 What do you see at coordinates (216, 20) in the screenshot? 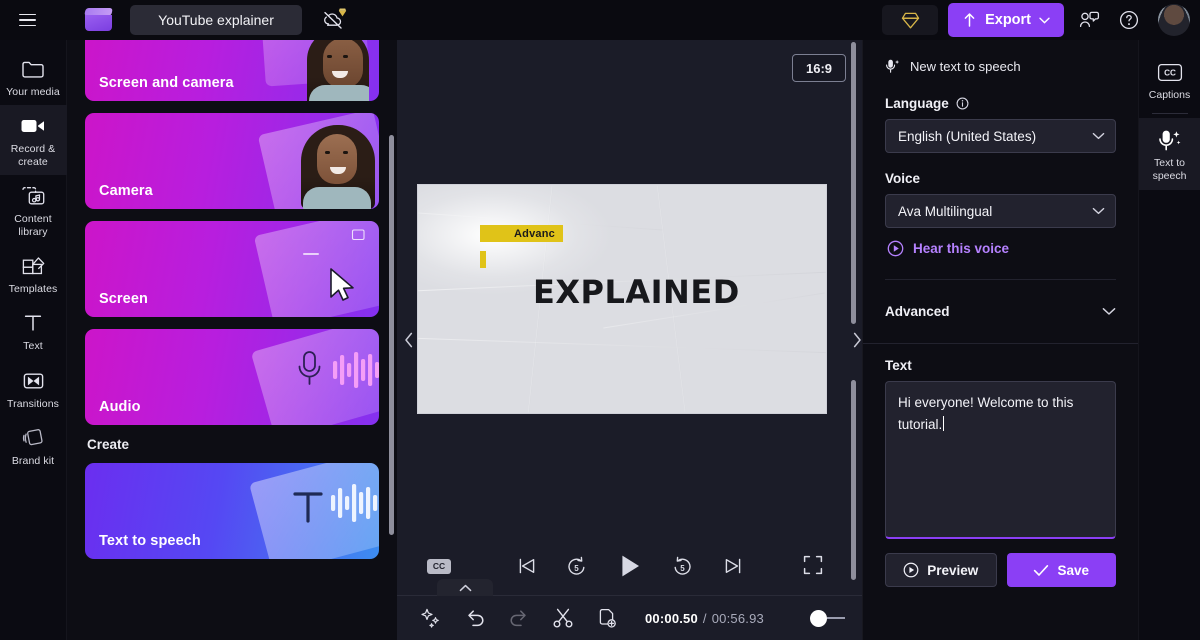
I see `project-title-input: YouTube explainer` at bounding box center [216, 20].